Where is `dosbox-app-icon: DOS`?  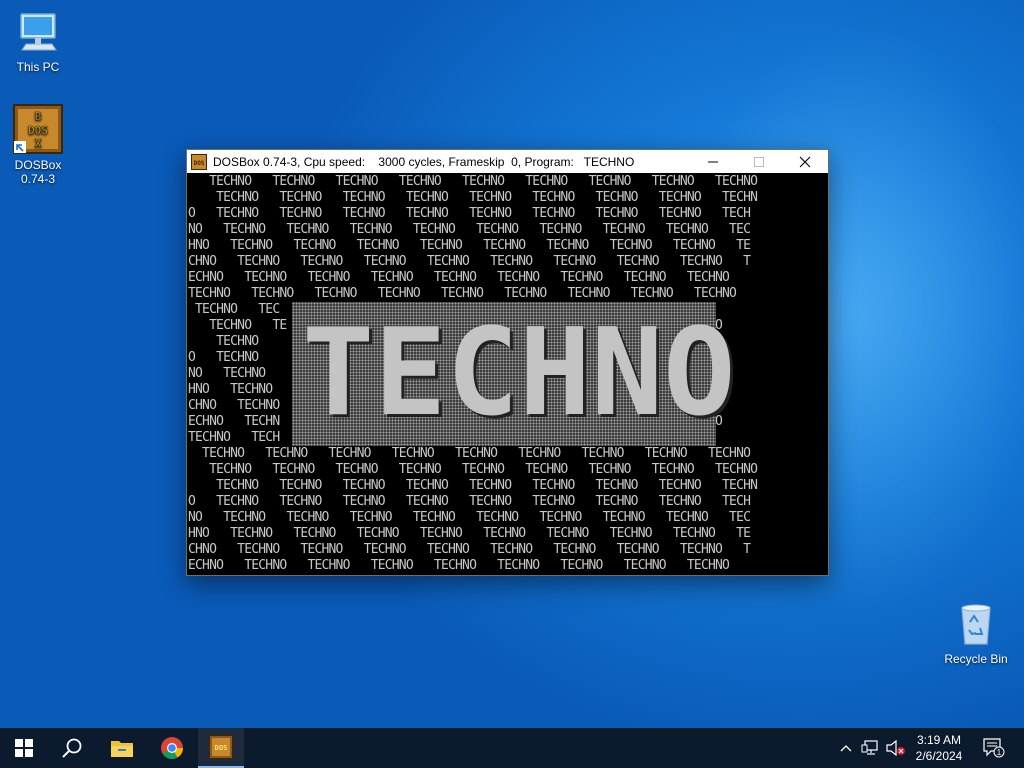 dosbox-app-icon: DOS is located at coordinates (199, 161).